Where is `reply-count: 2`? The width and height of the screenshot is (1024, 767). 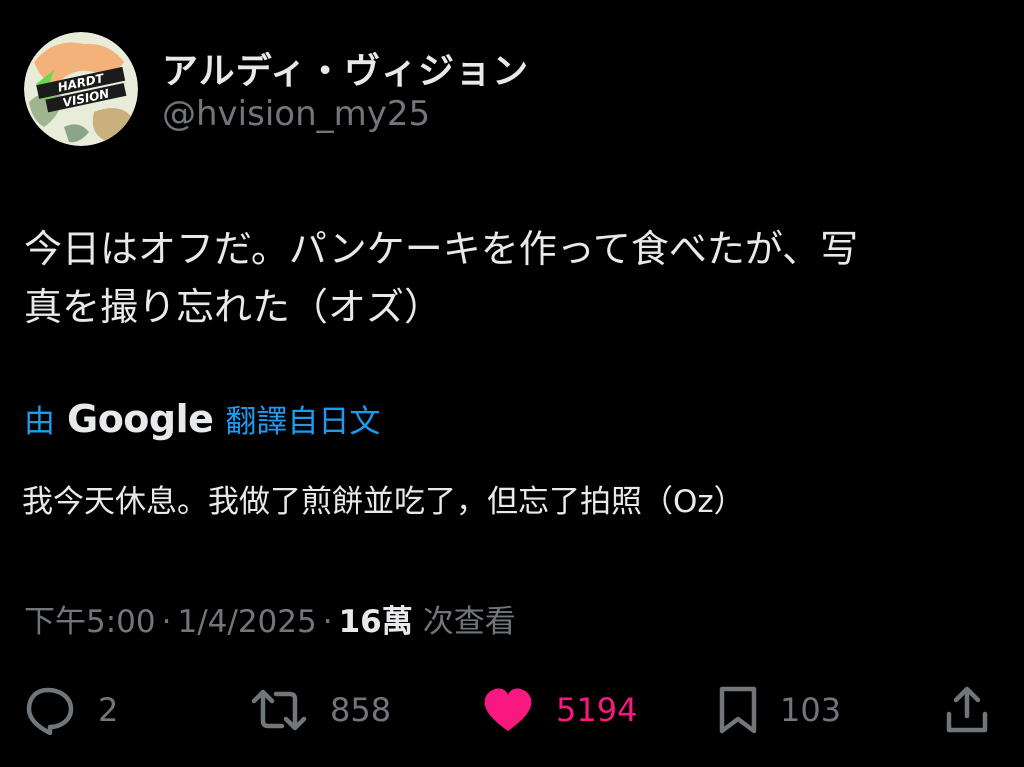 reply-count: 2 is located at coordinates (108, 710).